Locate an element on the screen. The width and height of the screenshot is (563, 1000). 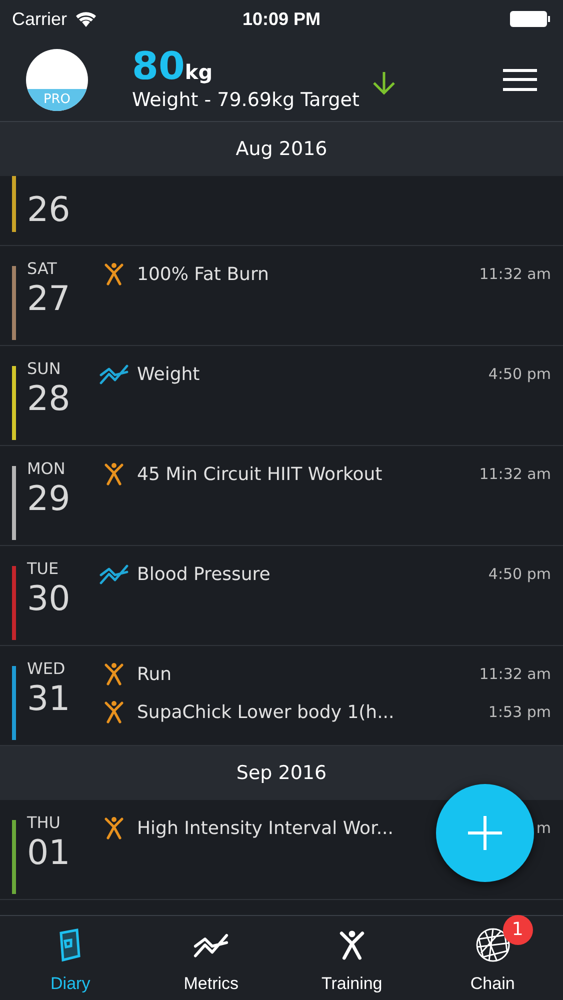
day-number: 29 is located at coordinates (49, 499).